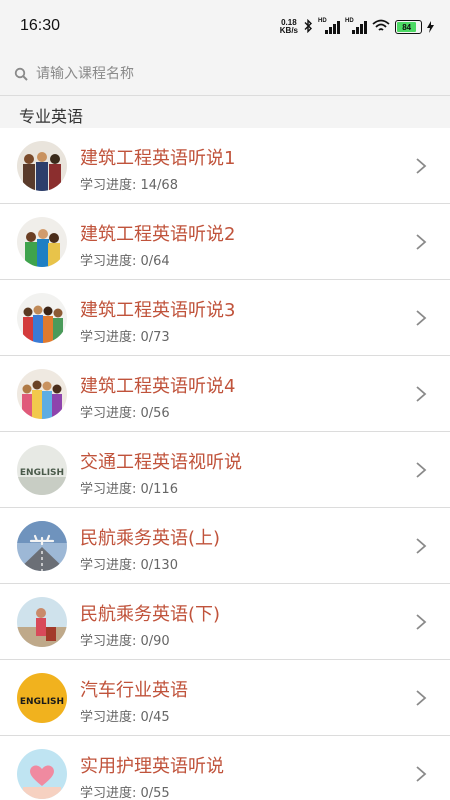 Image resolution: width=450 pixels, height=800 pixels. I want to click on course-item: 建筑工程英语听说3 学习进度: 0/73, so click(225, 318).